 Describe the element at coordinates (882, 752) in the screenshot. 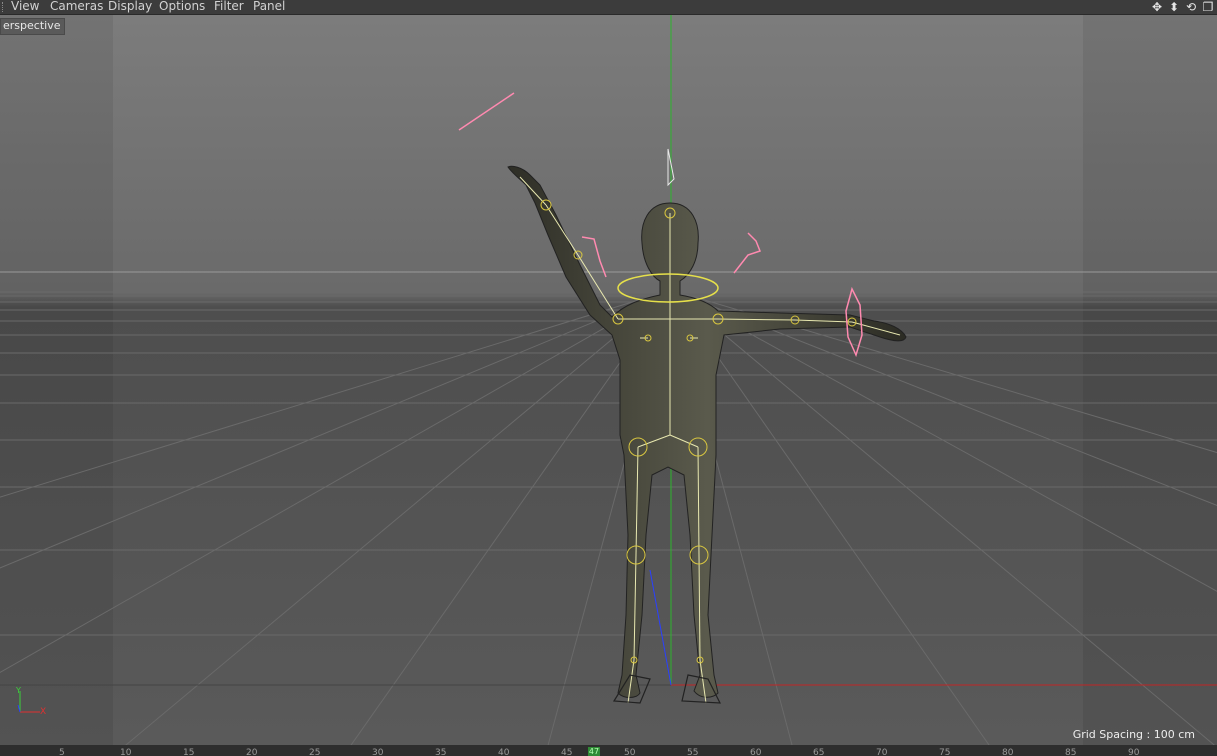

I see `timeline-tick: 70` at that location.